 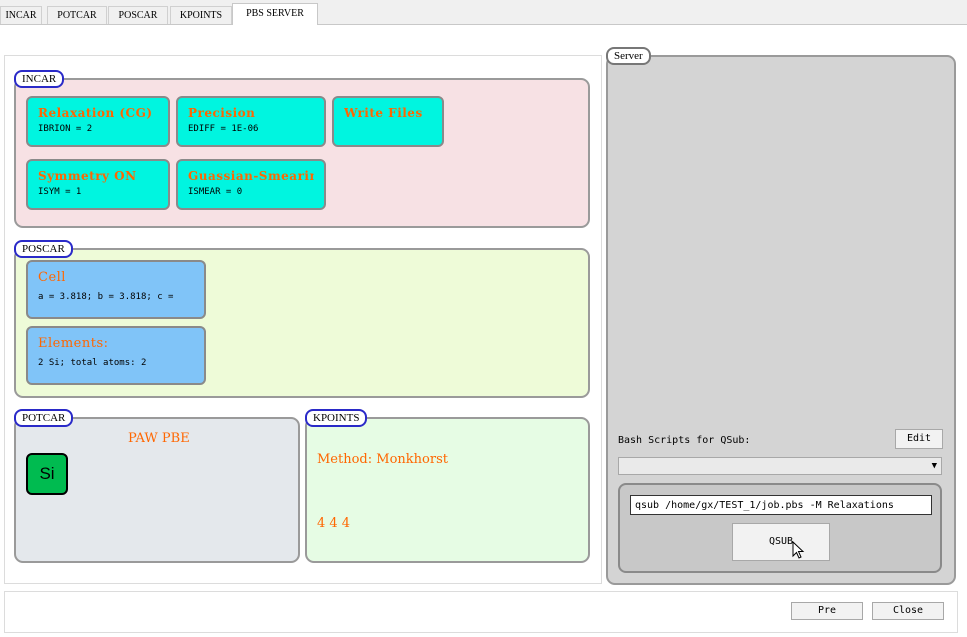 What do you see at coordinates (116, 289) in the screenshot?
I see `cell-card: Cell a = 3.818; b = 3.818; c =` at bounding box center [116, 289].